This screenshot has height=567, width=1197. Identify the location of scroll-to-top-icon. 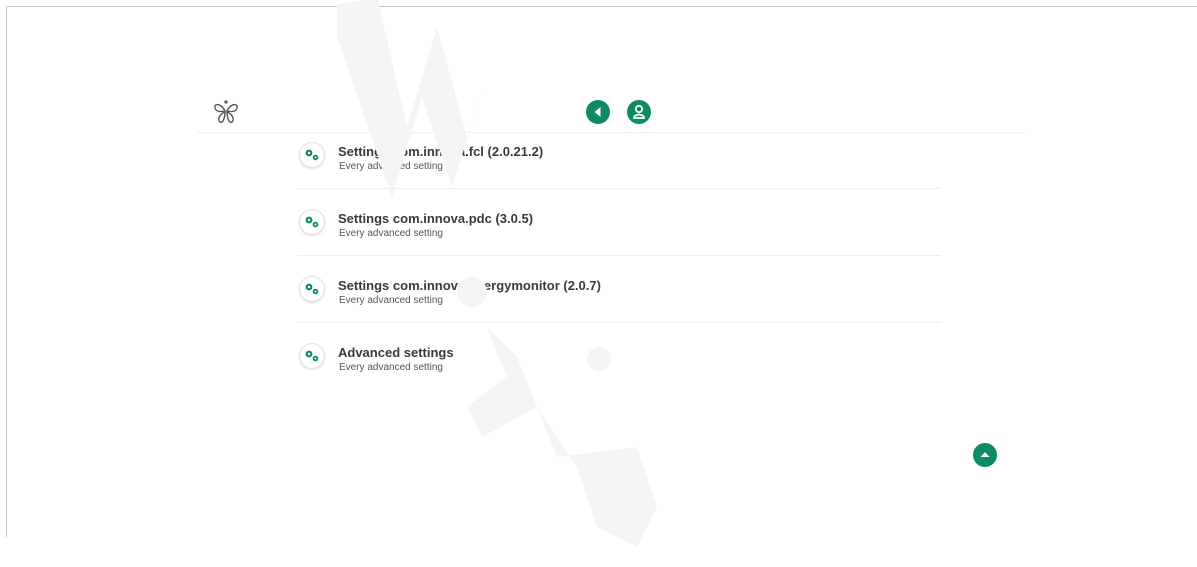
(985, 454).